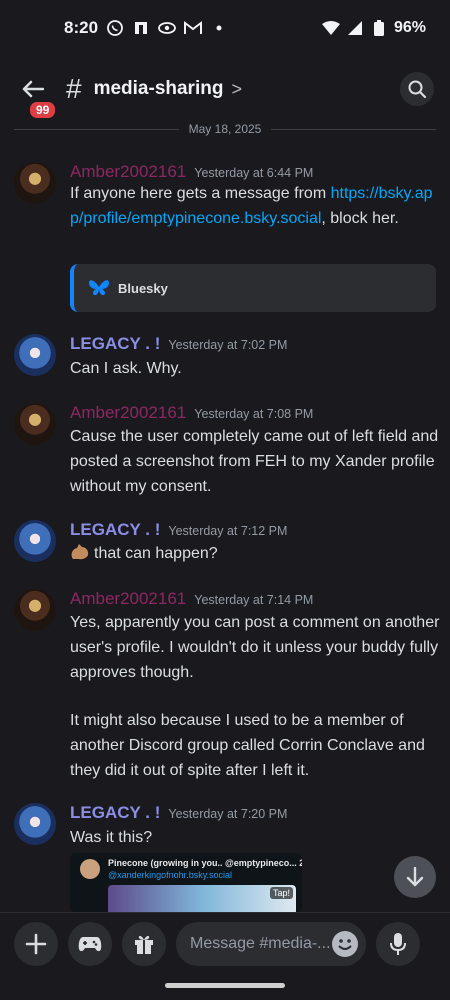 This screenshot has width=450, height=1000. Describe the element at coordinates (191, 599) in the screenshot. I see `message-header: Amber2002161 Yesterday at 7:14 PM` at that location.